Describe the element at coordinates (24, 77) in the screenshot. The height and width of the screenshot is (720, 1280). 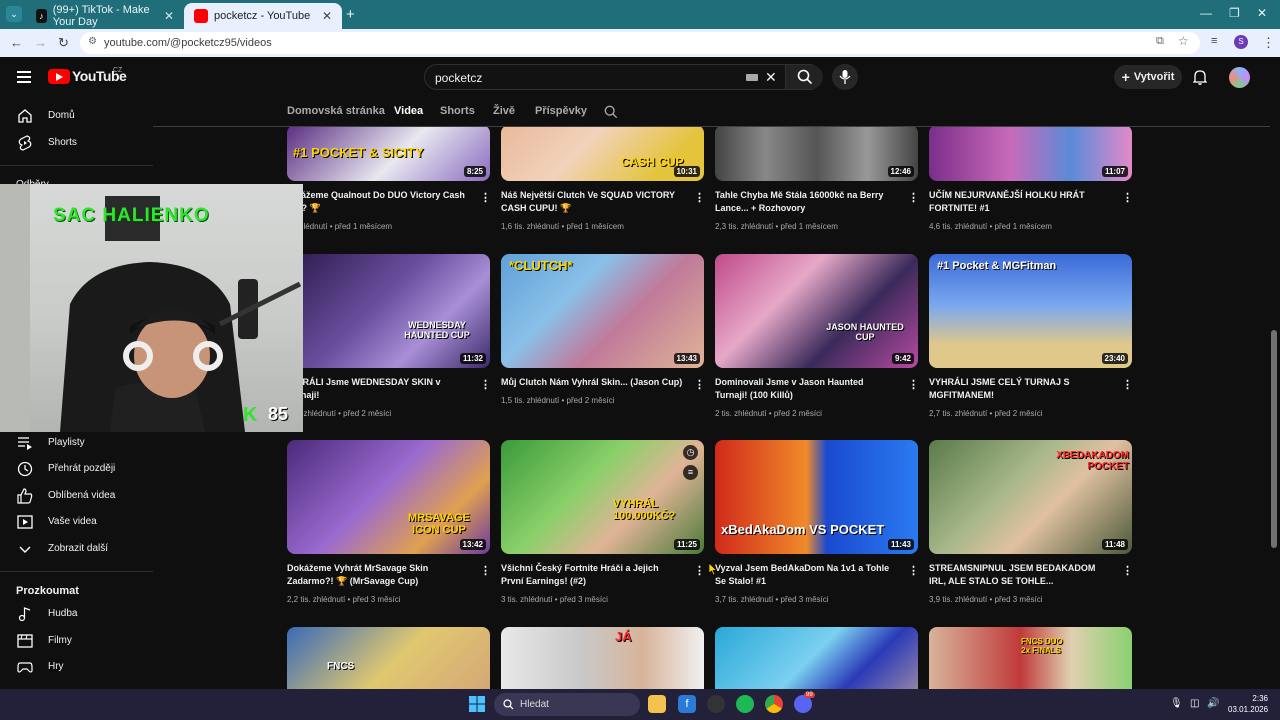
I see `hamburger-menu-icon` at that location.